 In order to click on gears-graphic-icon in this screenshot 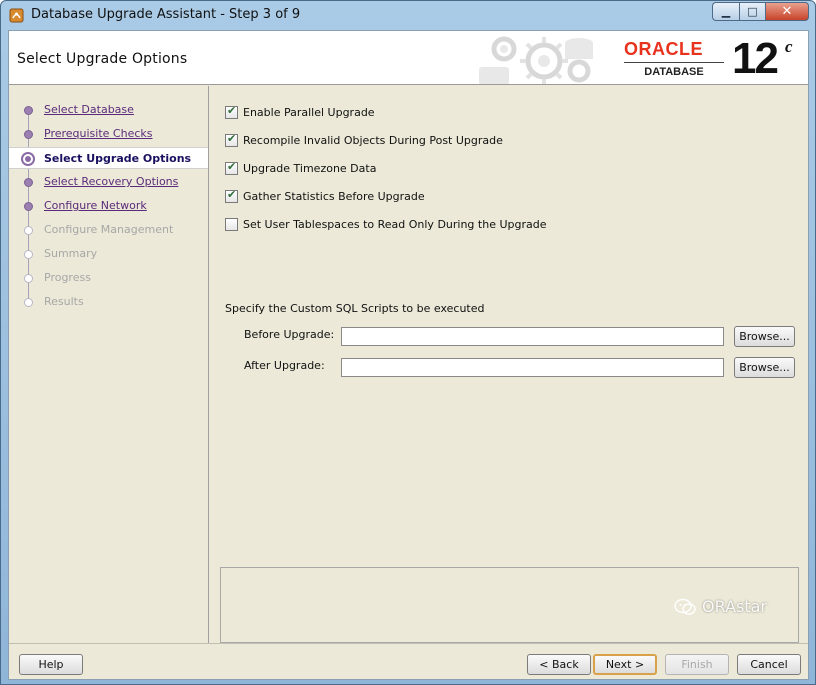, I will do `click(536, 60)`.